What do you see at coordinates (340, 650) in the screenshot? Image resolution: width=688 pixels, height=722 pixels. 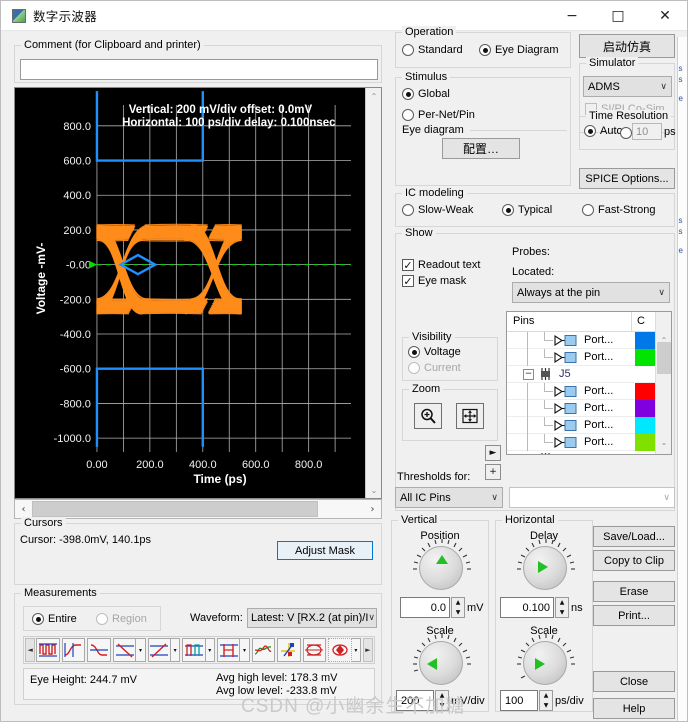 I see `eye-mask-margin-icon` at bounding box center [340, 650].